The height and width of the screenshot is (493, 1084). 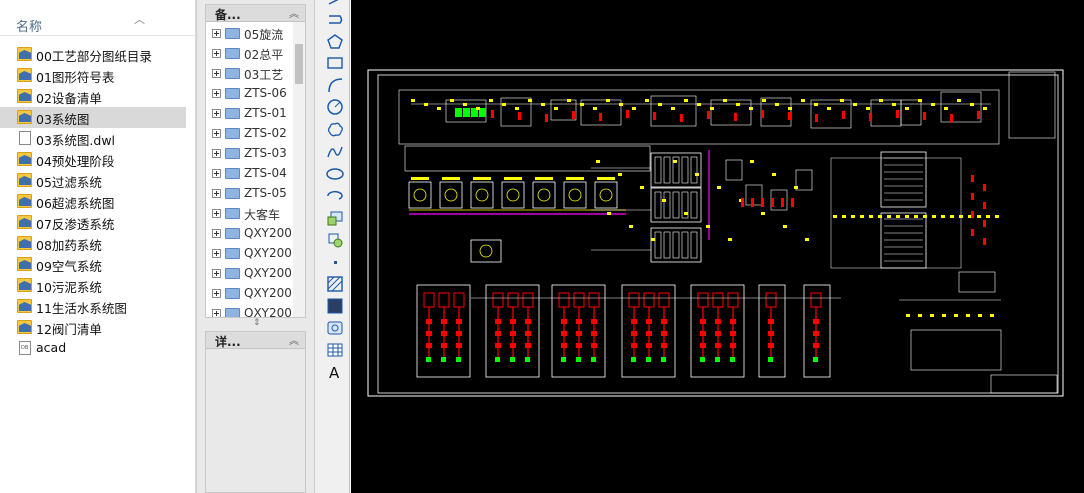 I want to click on polyline-tool, so click(x=335, y=22).